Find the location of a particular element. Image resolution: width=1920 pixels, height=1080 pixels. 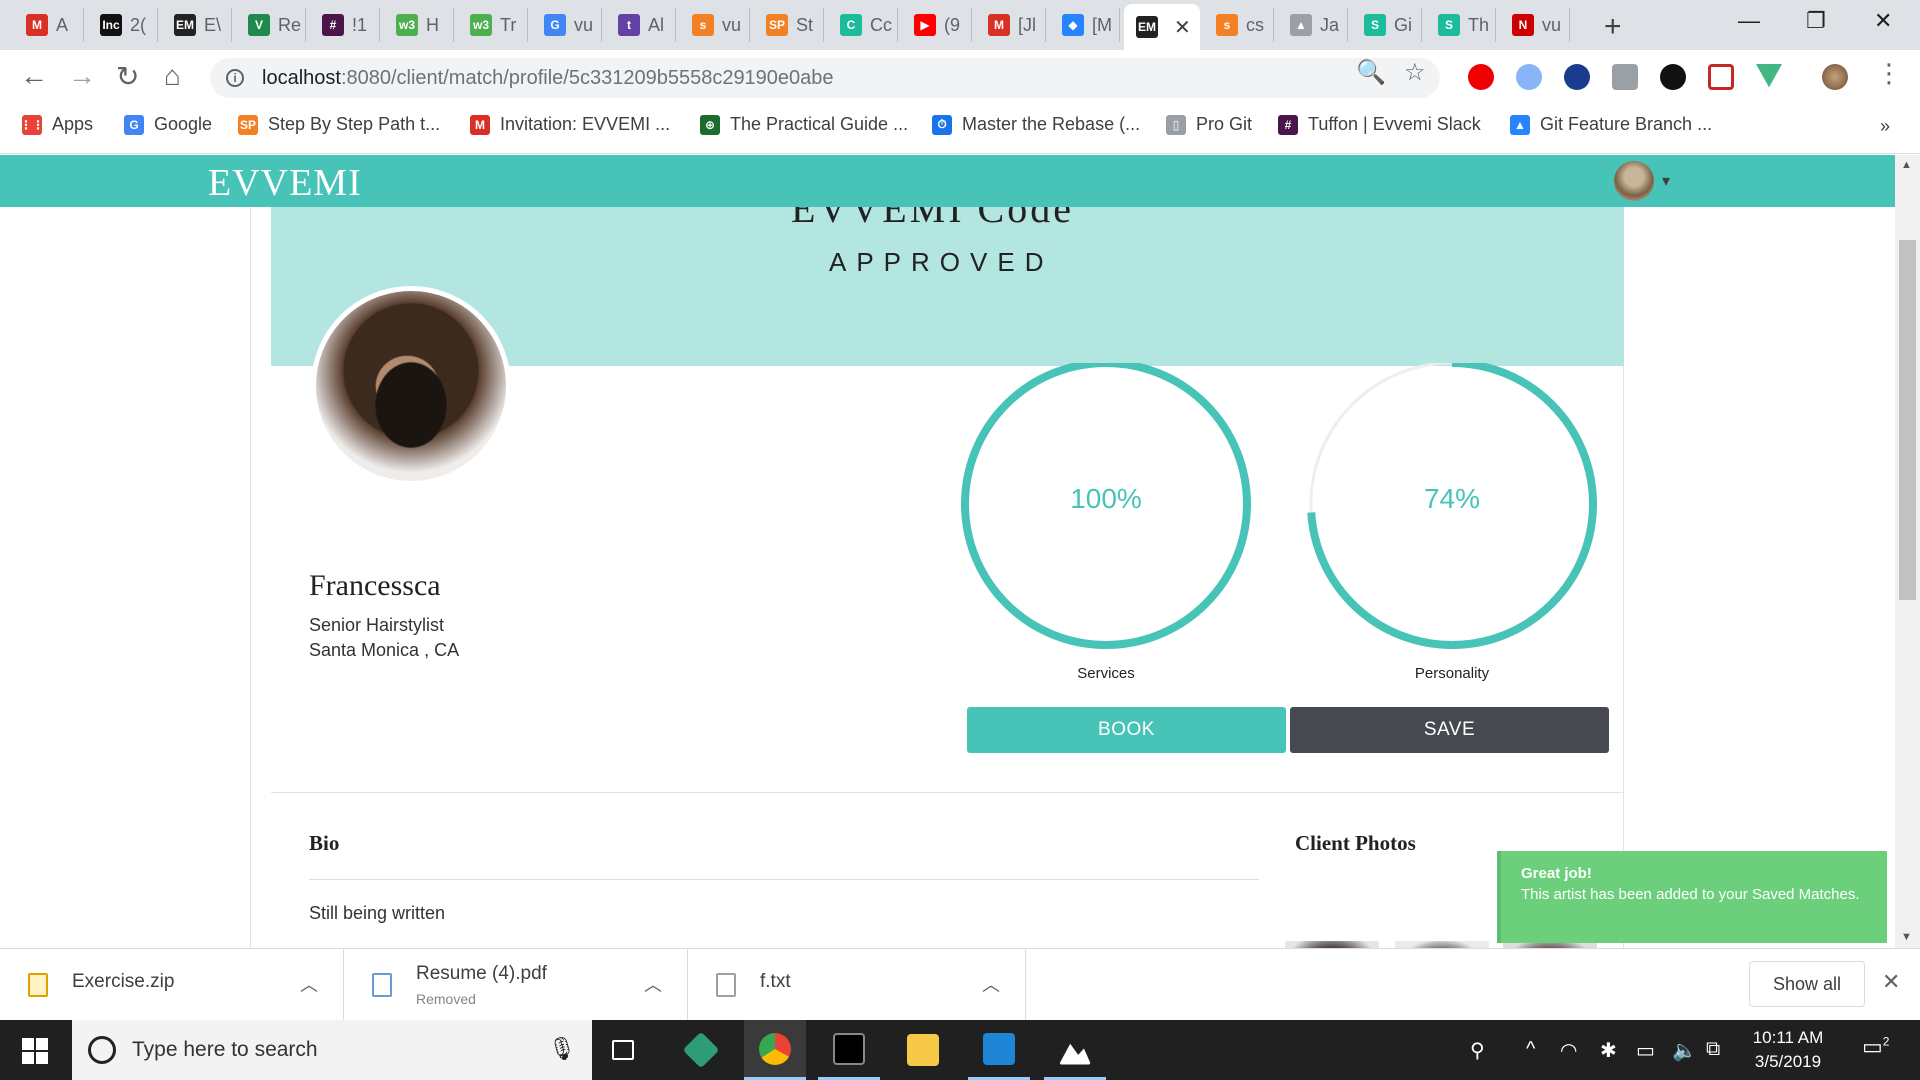

tab-3: V Re is located at coordinates (271, 25).